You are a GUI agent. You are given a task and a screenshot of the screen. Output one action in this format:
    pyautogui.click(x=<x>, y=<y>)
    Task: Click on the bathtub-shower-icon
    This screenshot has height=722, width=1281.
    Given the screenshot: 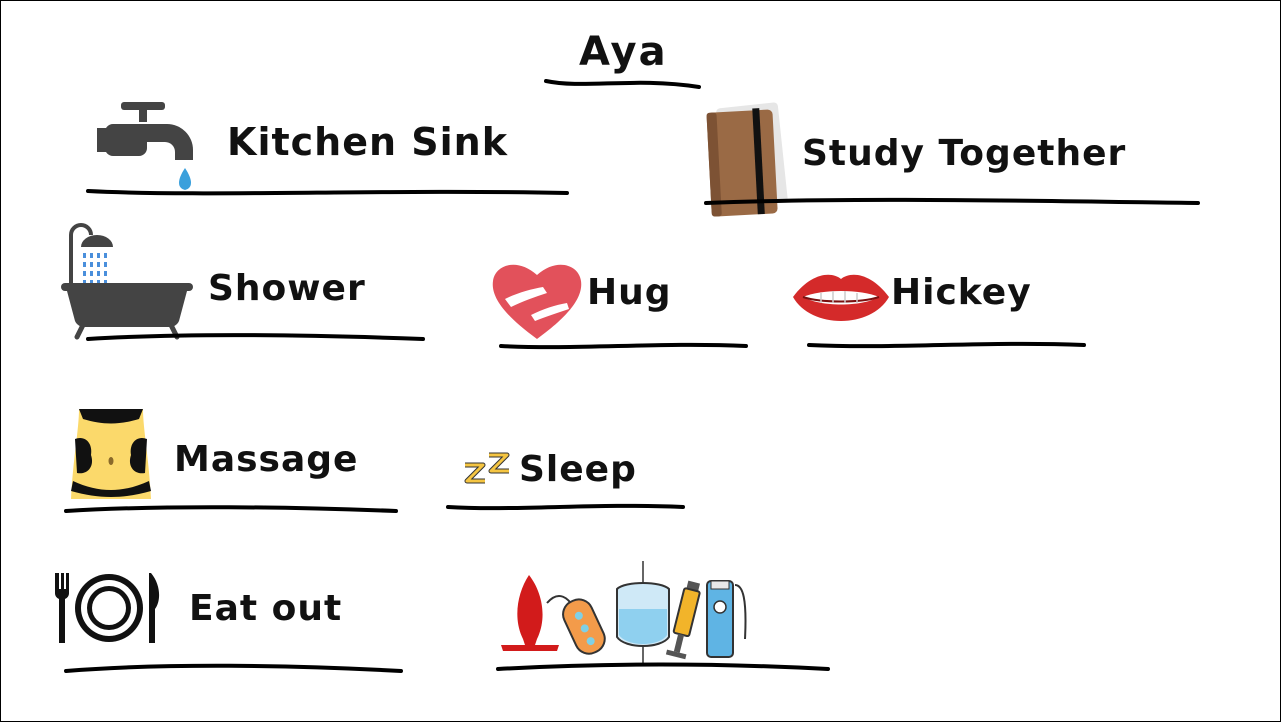 What is the action you would take?
    pyautogui.click(x=127, y=281)
    